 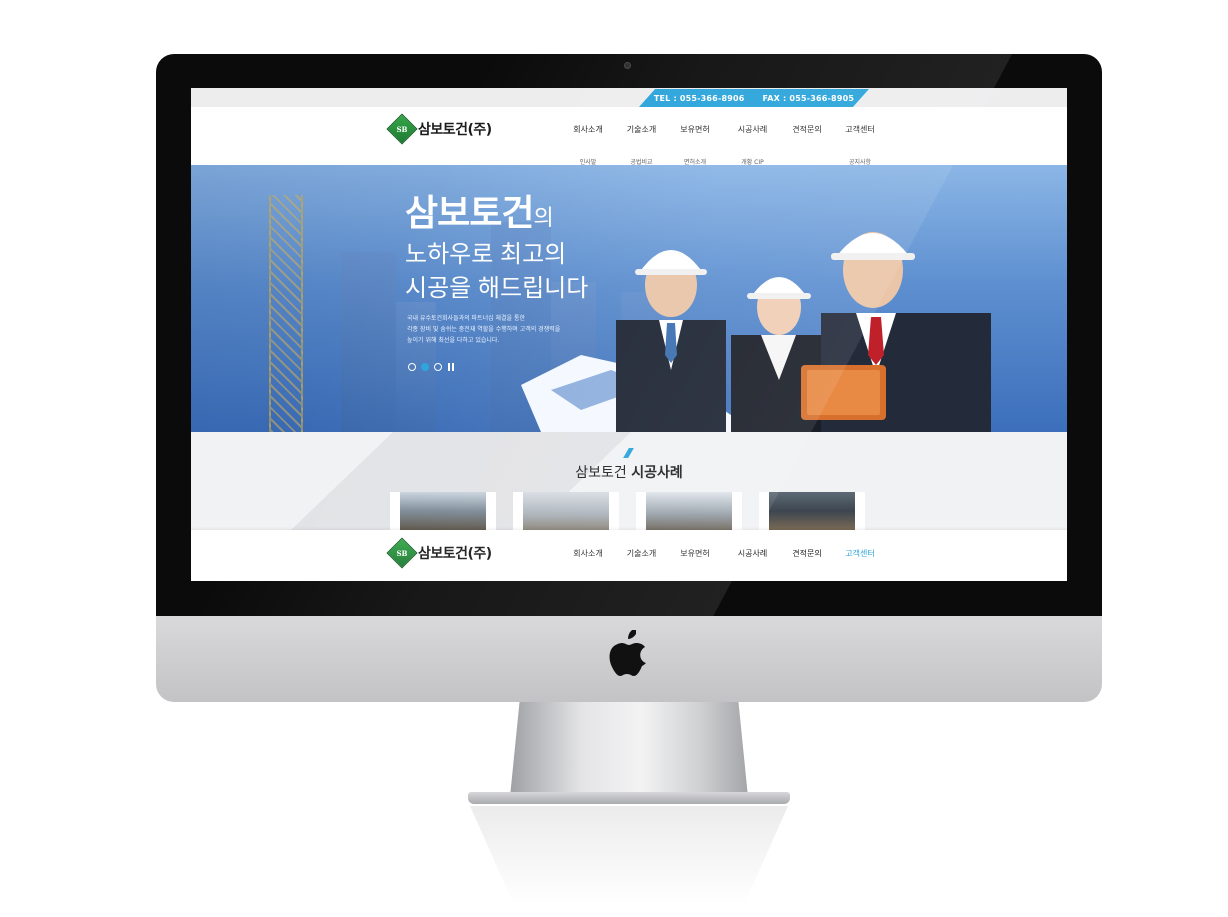 What do you see at coordinates (466, 318) in the screenshot?
I see `hero-desc-line: 국내 유수토건회사들과의 파트너십 체결을 통한` at bounding box center [466, 318].